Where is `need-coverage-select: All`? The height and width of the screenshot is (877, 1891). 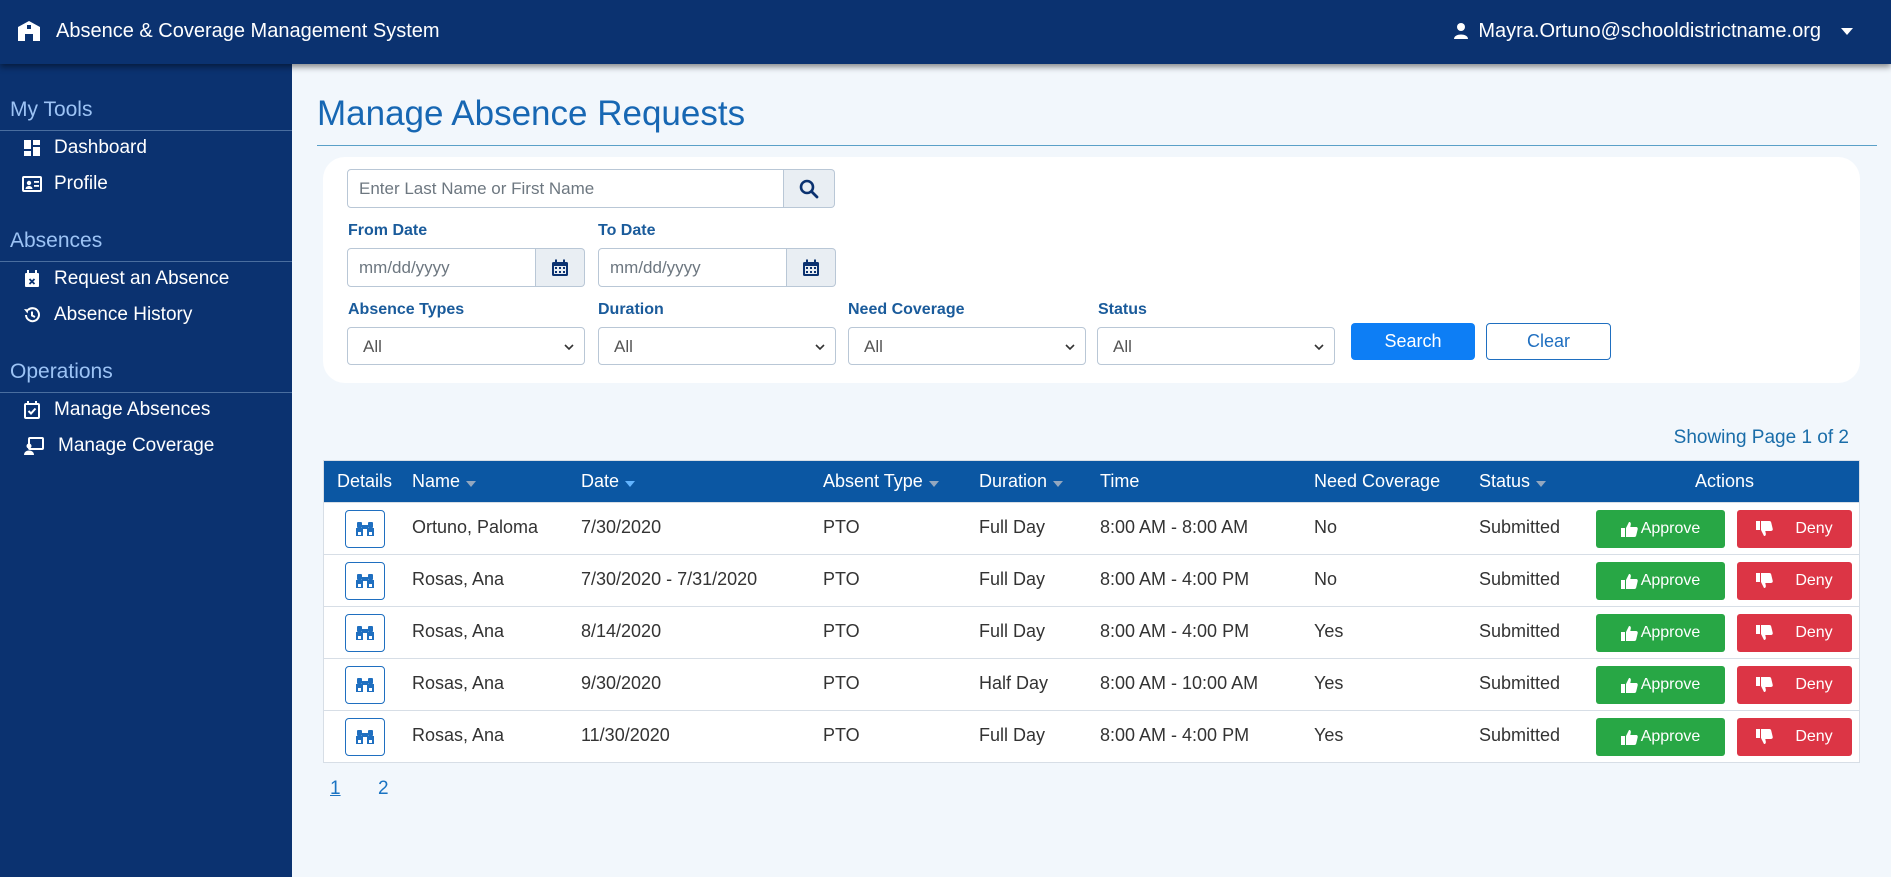
need-coverage-select: All is located at coordinates (967, 346).